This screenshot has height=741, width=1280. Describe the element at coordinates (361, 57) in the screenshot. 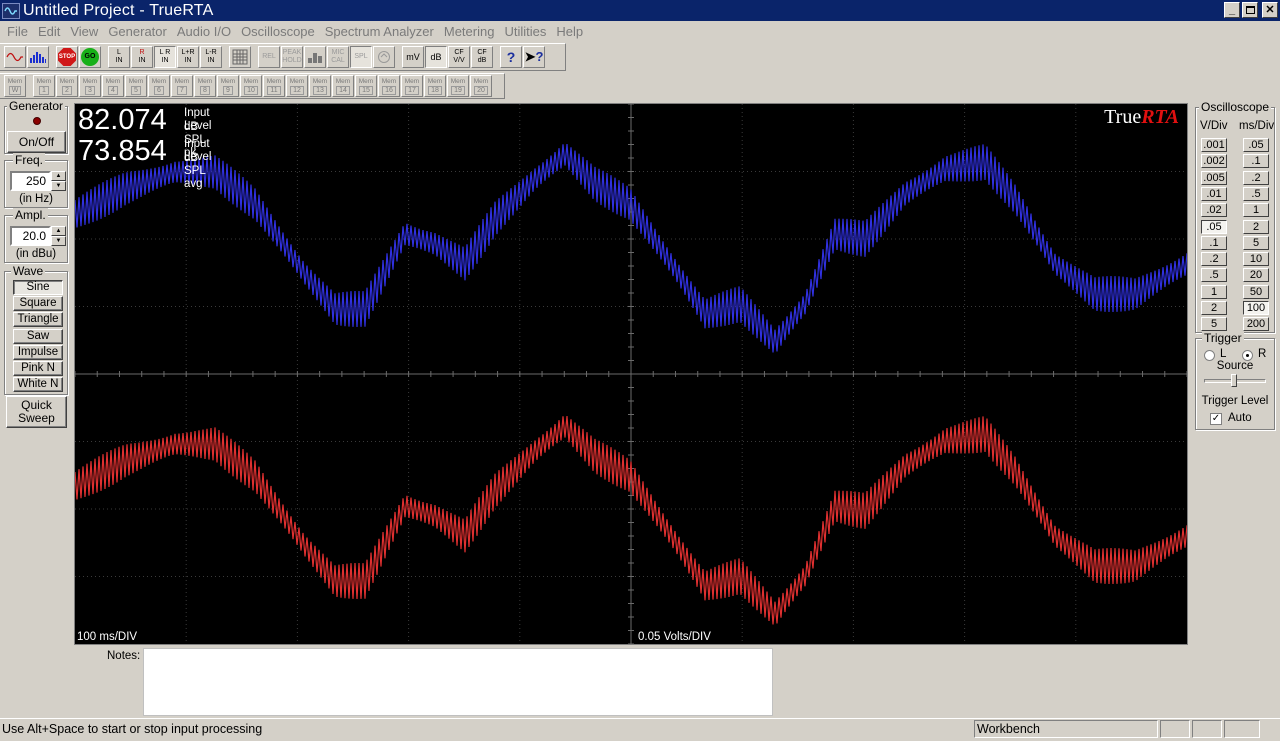

I see `spl-button: SPL` at that location.